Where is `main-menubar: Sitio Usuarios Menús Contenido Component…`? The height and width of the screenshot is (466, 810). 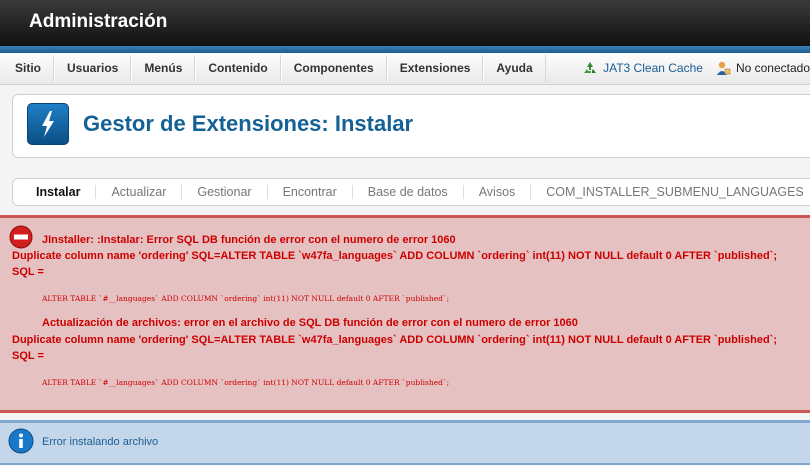 main-menubar: Sitio Usuarios Menús Contenido Component… is located at coordinates (405, 69).